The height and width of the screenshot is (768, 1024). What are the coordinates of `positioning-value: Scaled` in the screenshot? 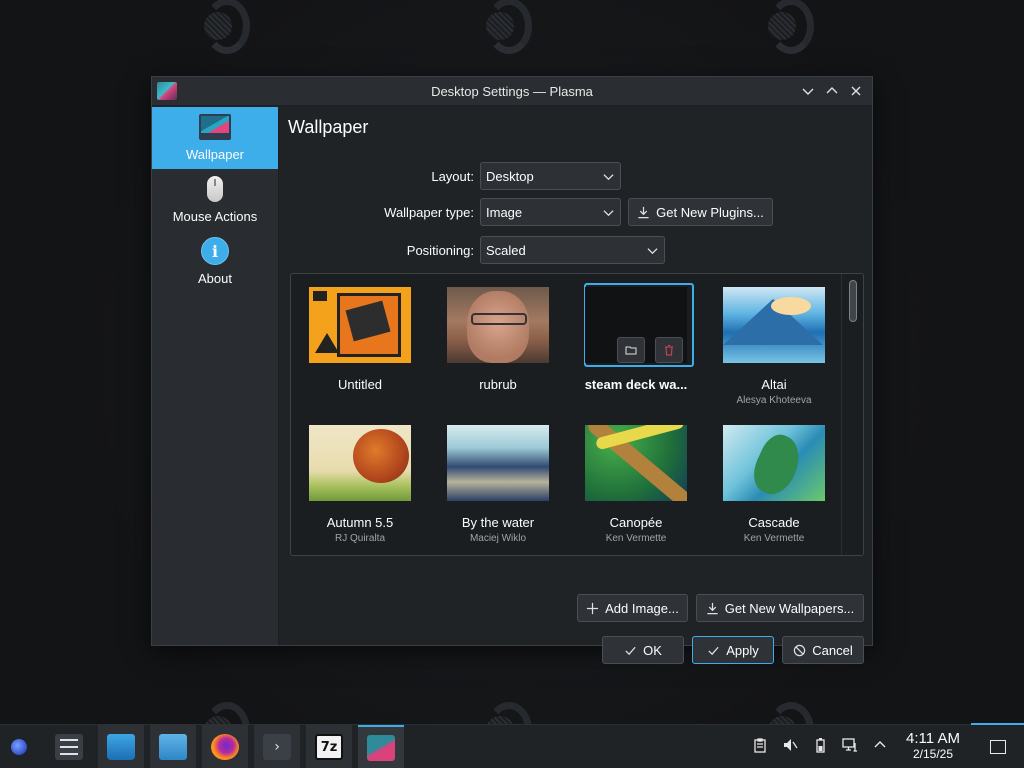 It's located at (506, 250).